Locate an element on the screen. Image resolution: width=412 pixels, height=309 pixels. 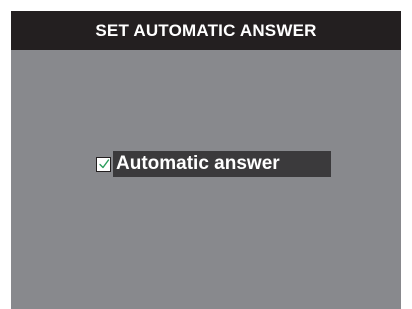
automatic-answer-option: Automatic answer is located at coordinates (213, 164).